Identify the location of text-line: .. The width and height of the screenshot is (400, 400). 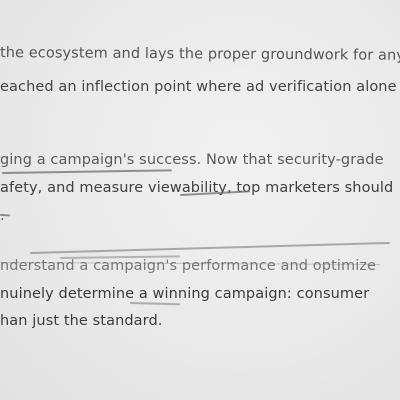
(2, 216).